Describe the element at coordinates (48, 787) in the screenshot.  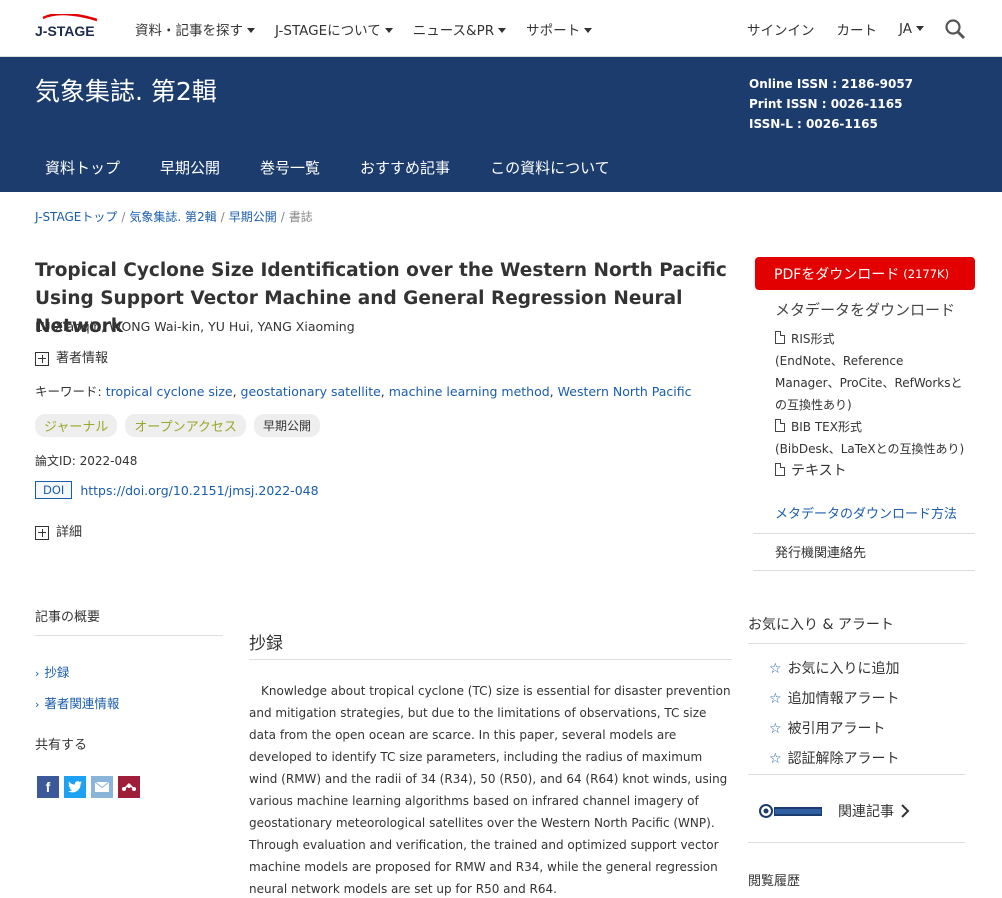
I see `facebook-icon: f` at that location.